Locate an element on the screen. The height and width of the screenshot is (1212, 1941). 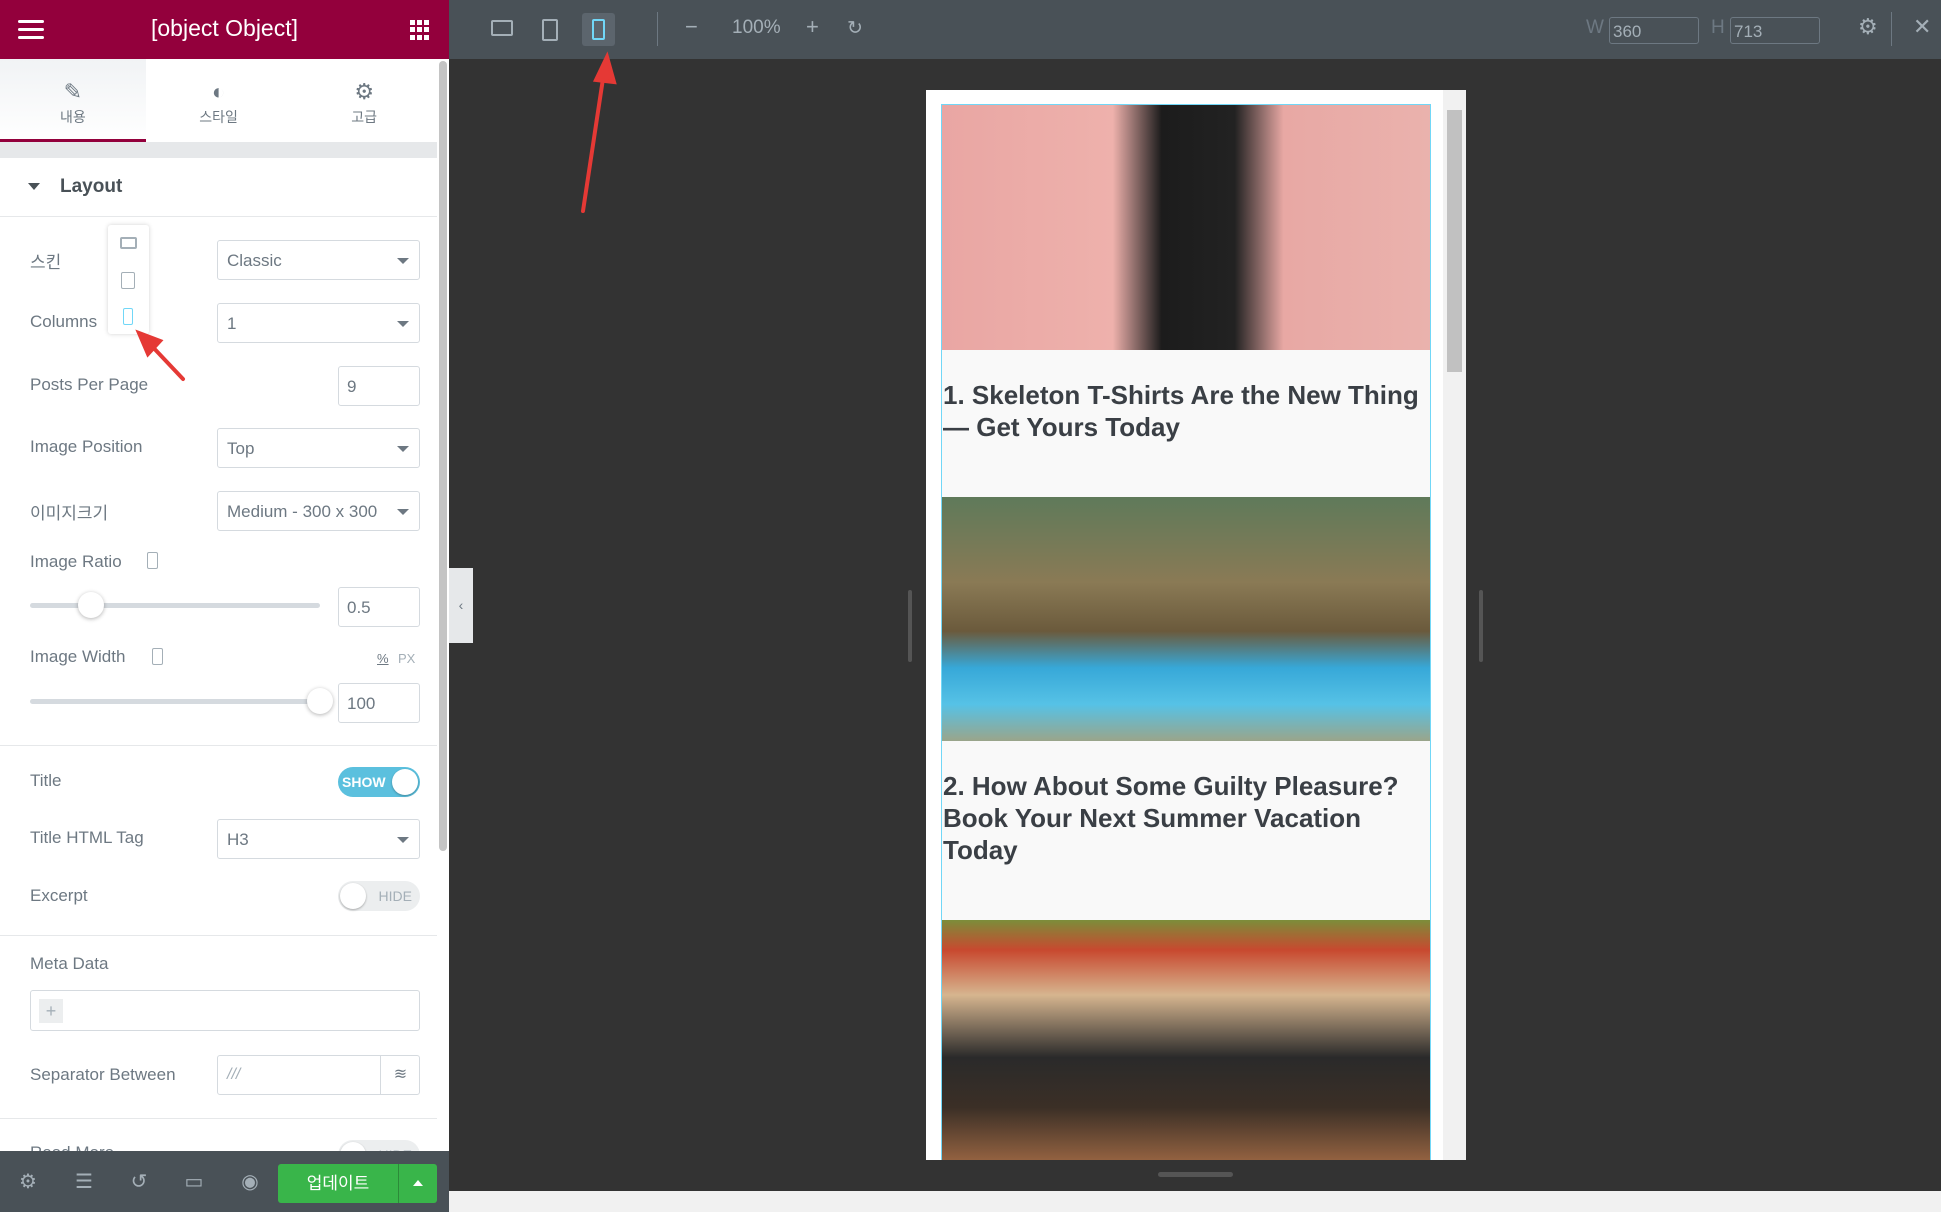
annotation-arrows is located at coordinates (376, 216).